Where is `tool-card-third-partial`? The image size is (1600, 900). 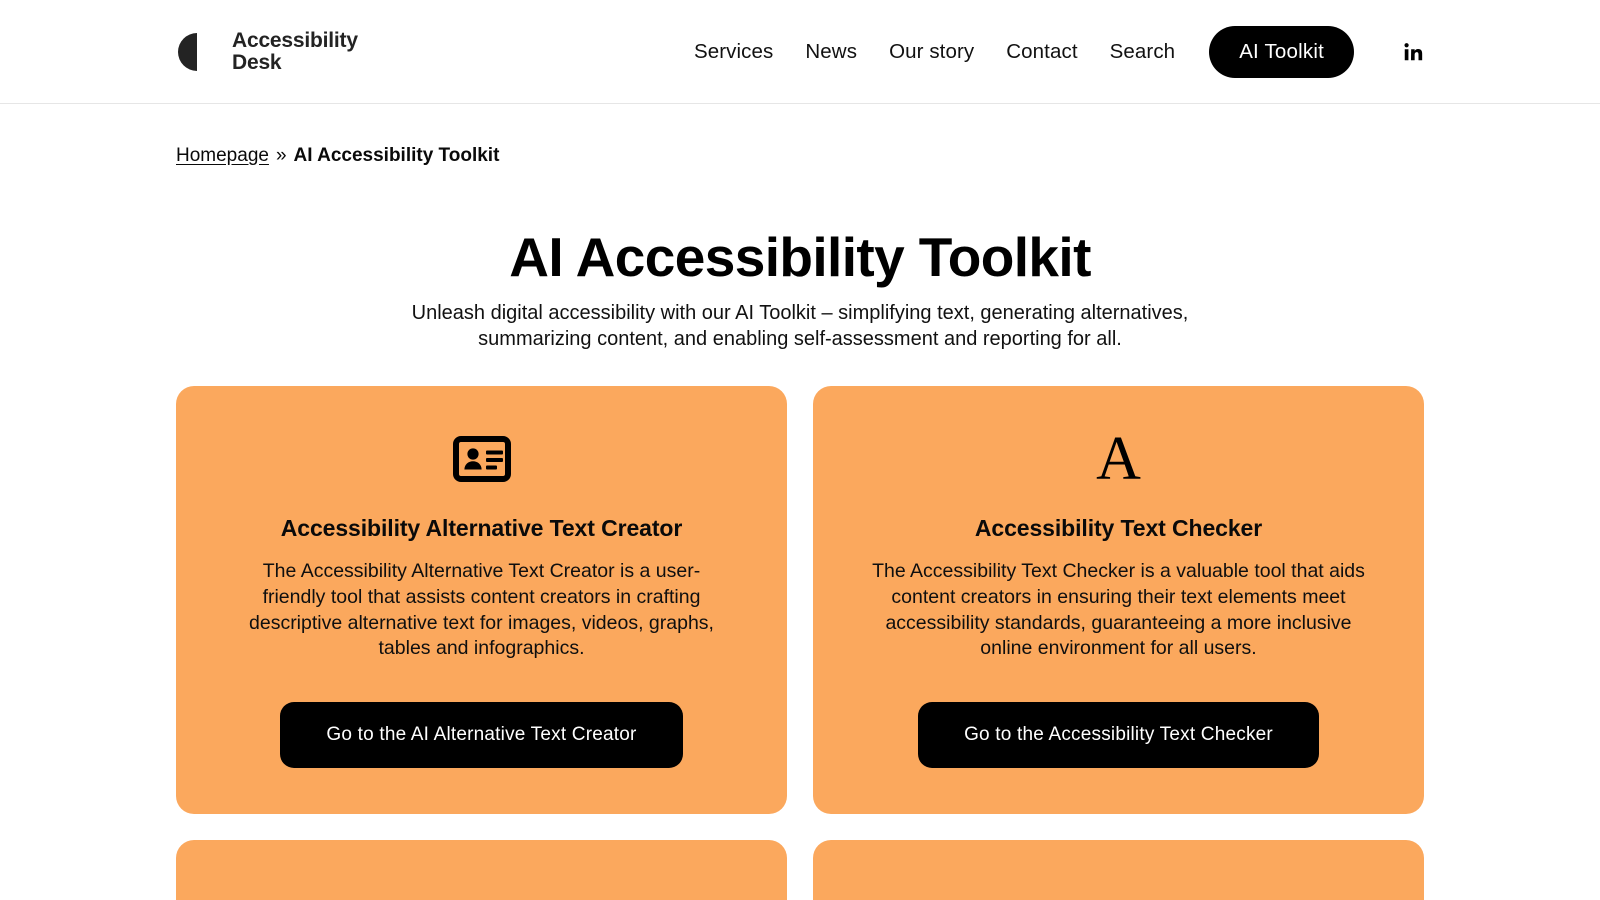
tool-card-third-partial is located at coordinates (481, 870).